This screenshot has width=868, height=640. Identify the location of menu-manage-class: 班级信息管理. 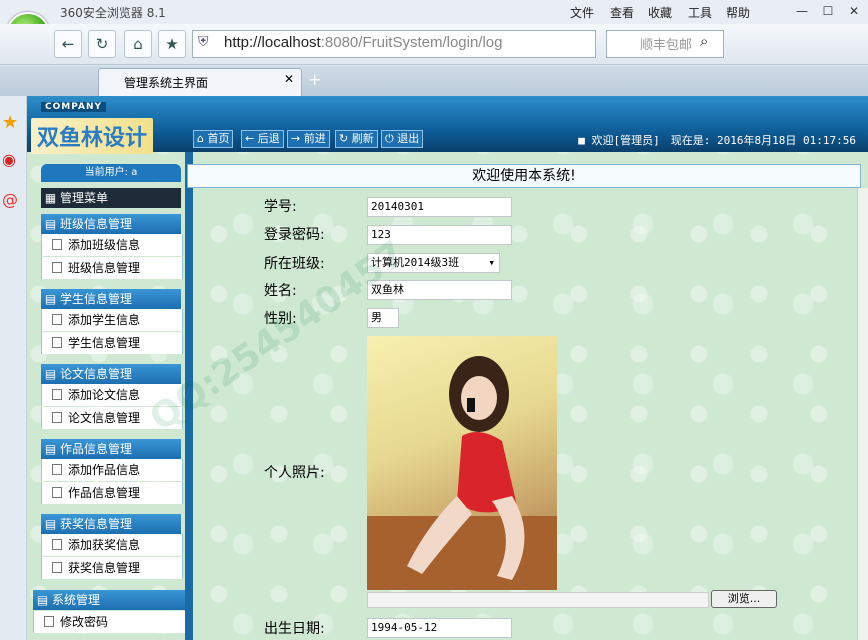
(112, 268).